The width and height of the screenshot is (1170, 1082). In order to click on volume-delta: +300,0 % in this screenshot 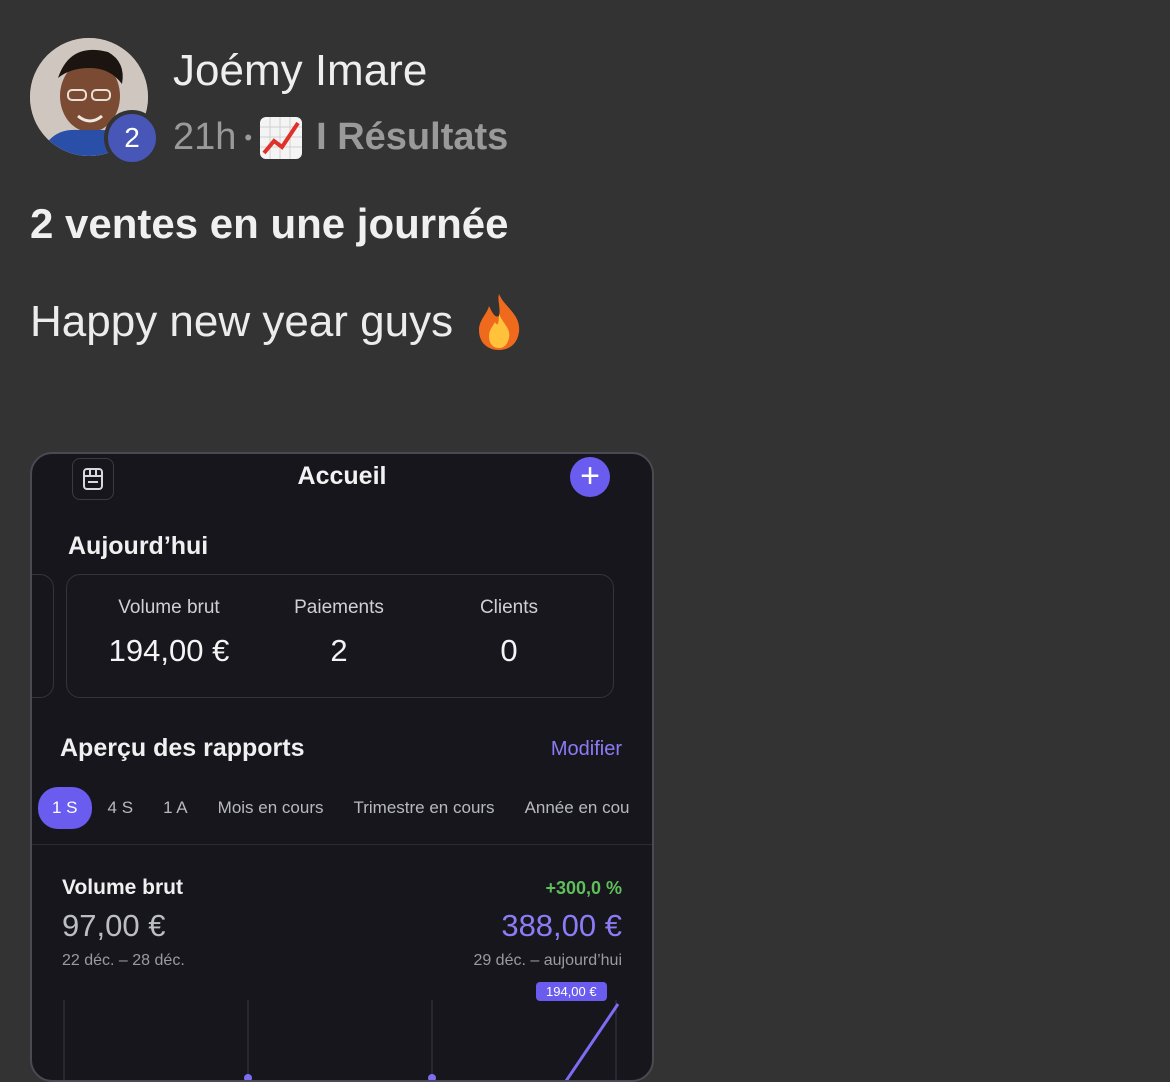, I will do `click(583, 888)`.